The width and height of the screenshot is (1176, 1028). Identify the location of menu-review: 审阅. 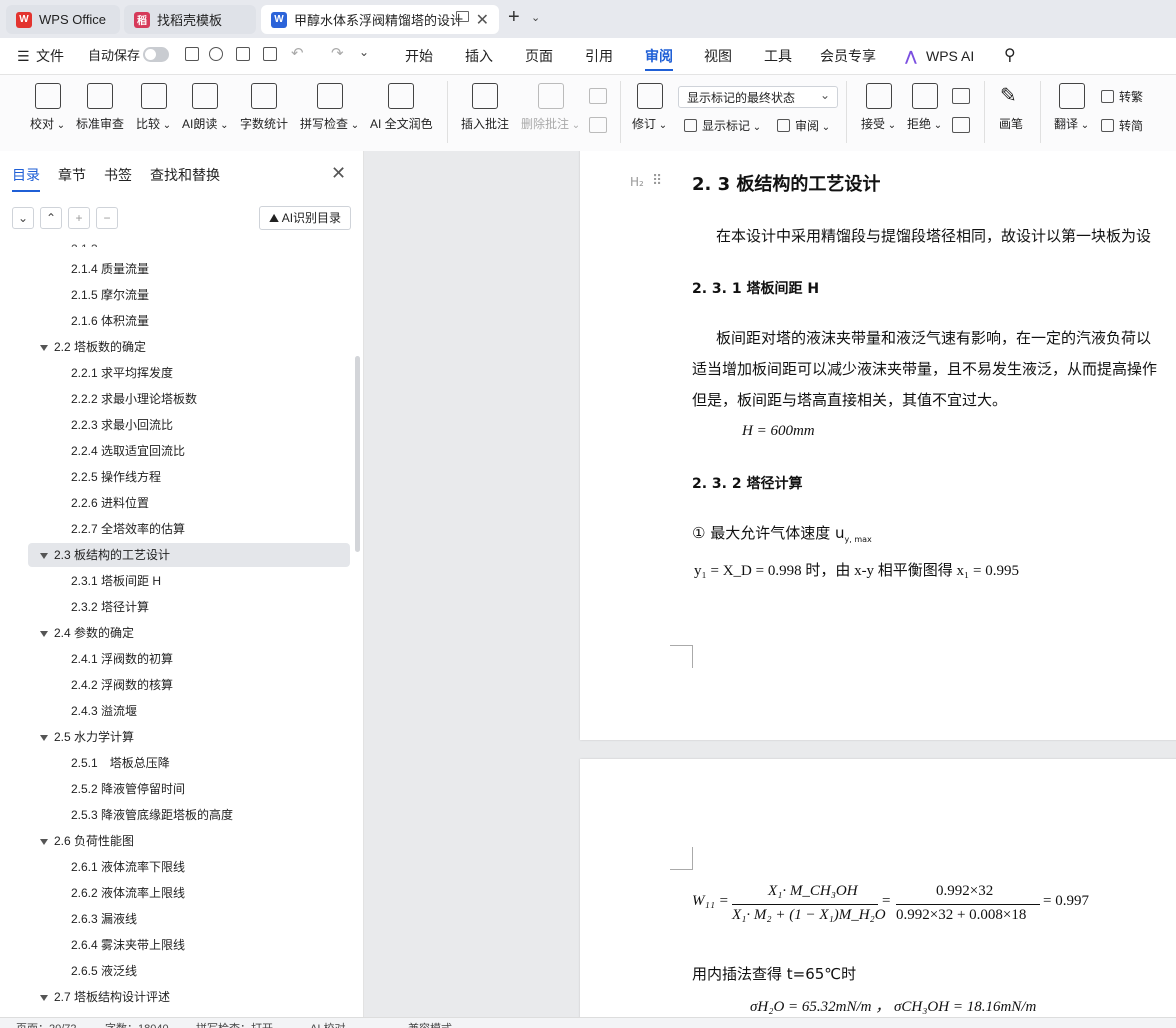
(659, 56).